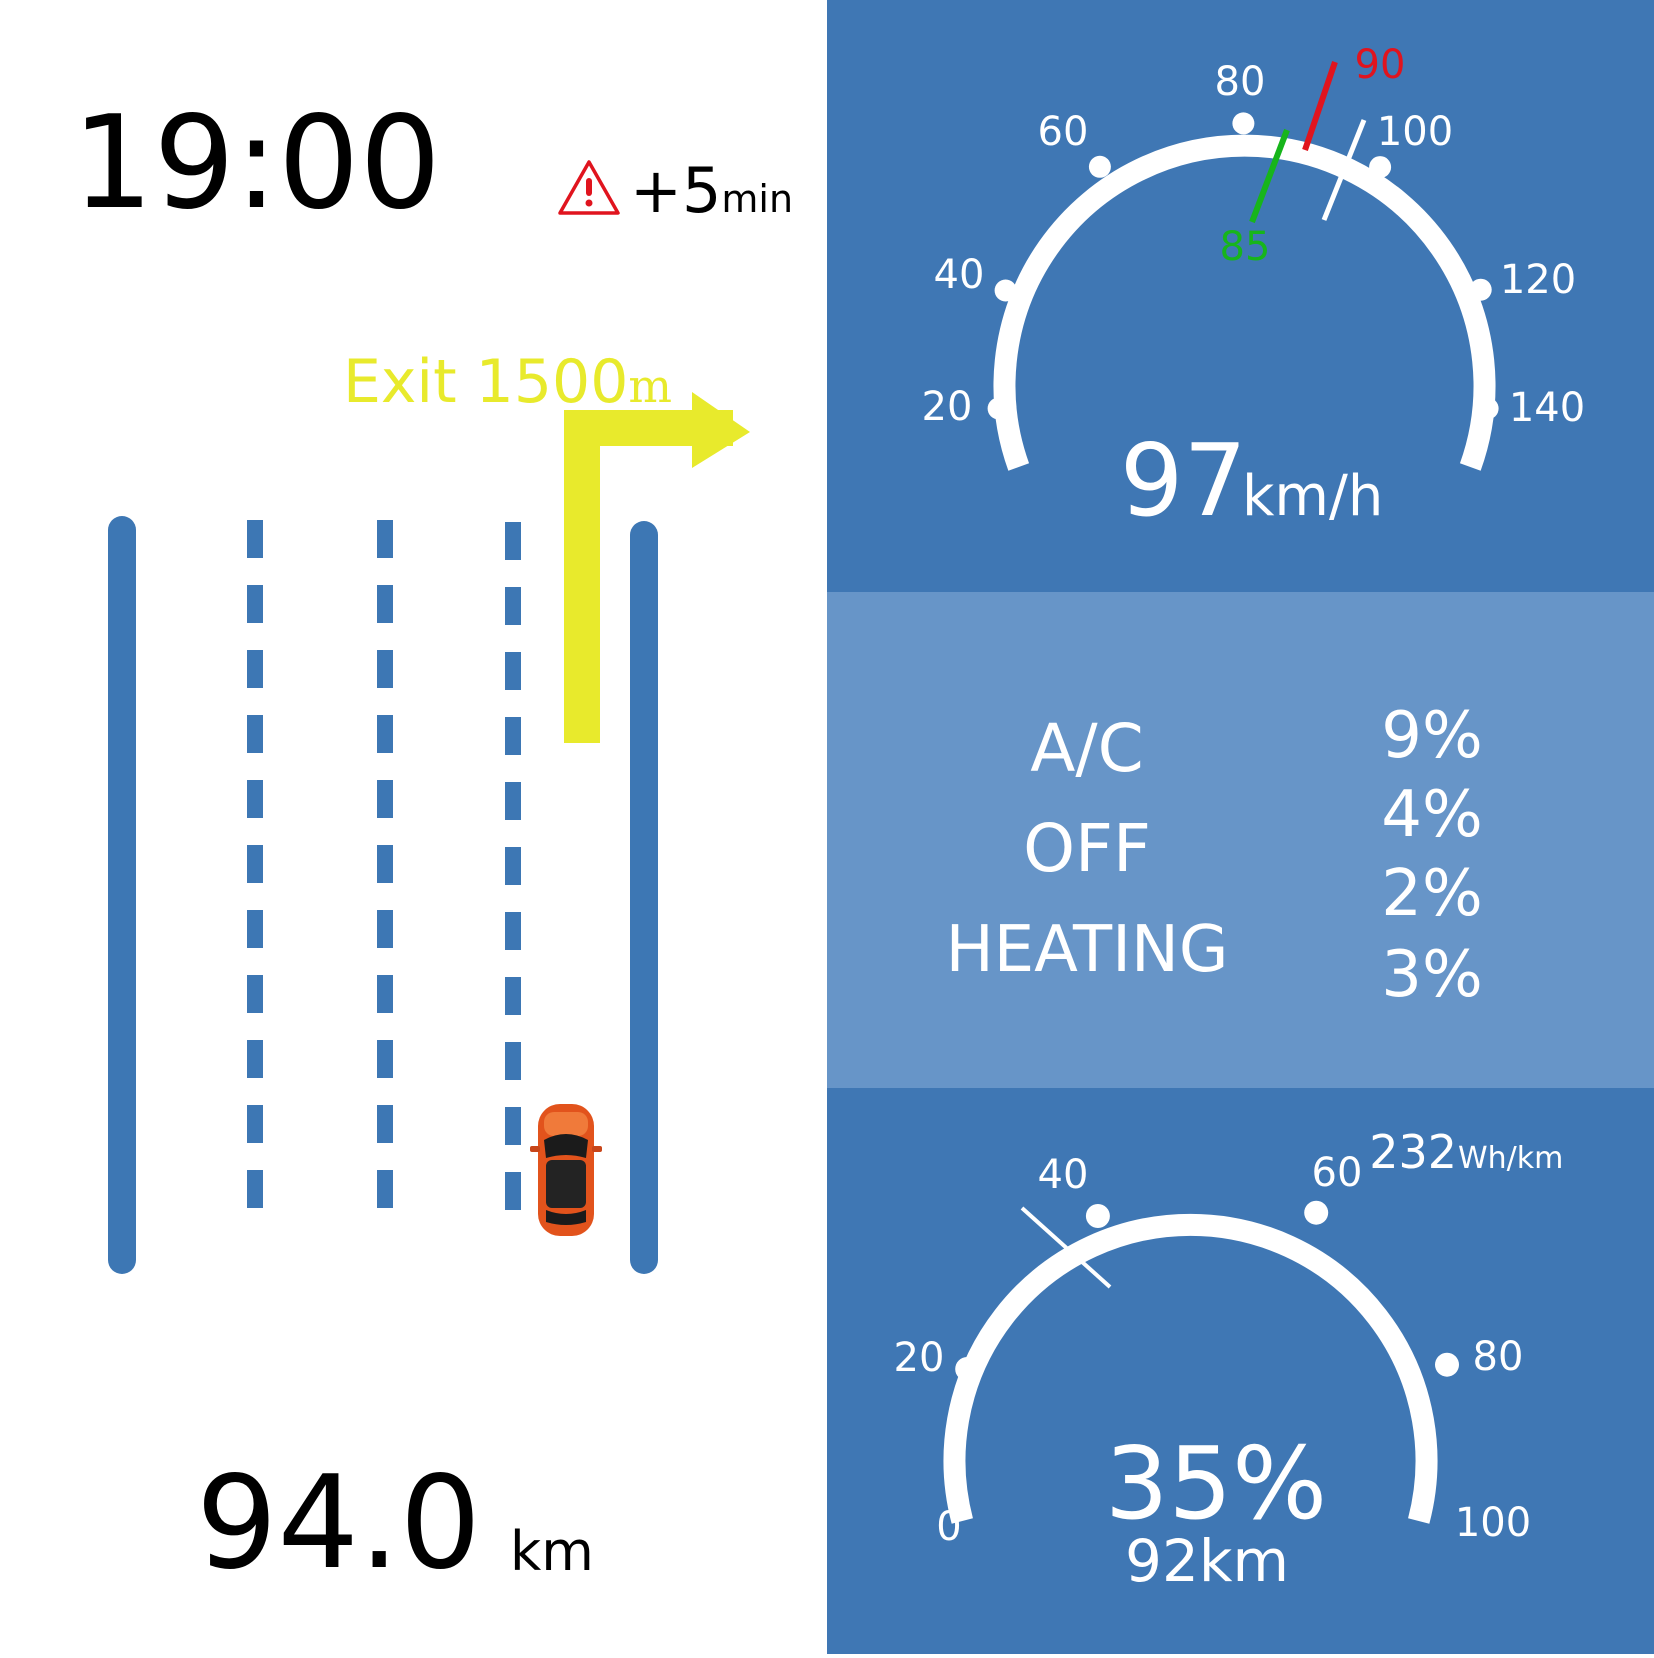 The image size is (1654, 1658). I want to click on arrow-head-icon, so click(721, 430).